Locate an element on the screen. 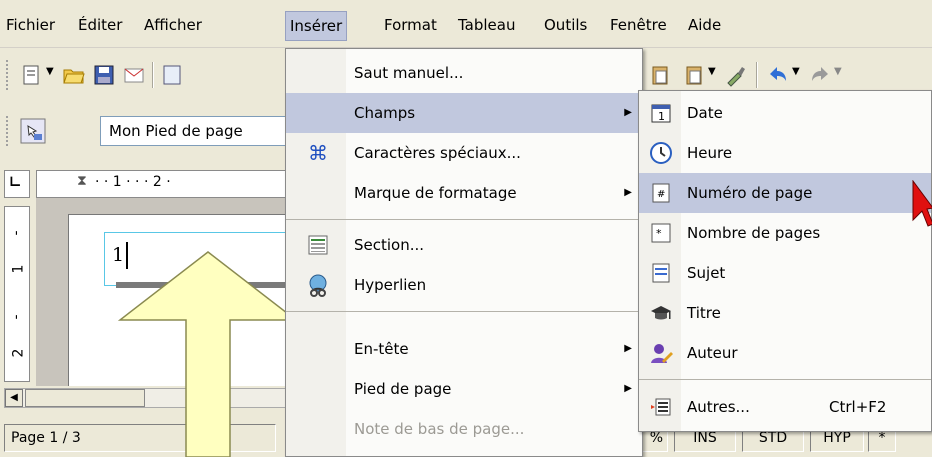 The height and width of the screenshot is (457, 932). menu-outils: Outils is located at coordinates (565, 25).